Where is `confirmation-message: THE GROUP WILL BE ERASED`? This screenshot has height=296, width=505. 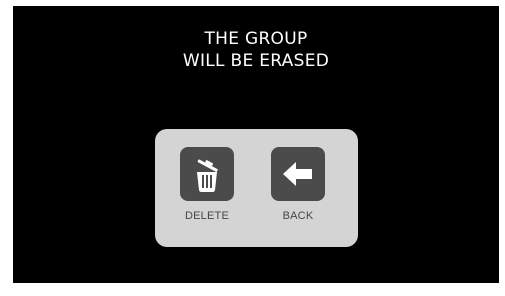 confirmation-message: THE GROUP WILL BE ERASED is located at coordinates (256, 50).